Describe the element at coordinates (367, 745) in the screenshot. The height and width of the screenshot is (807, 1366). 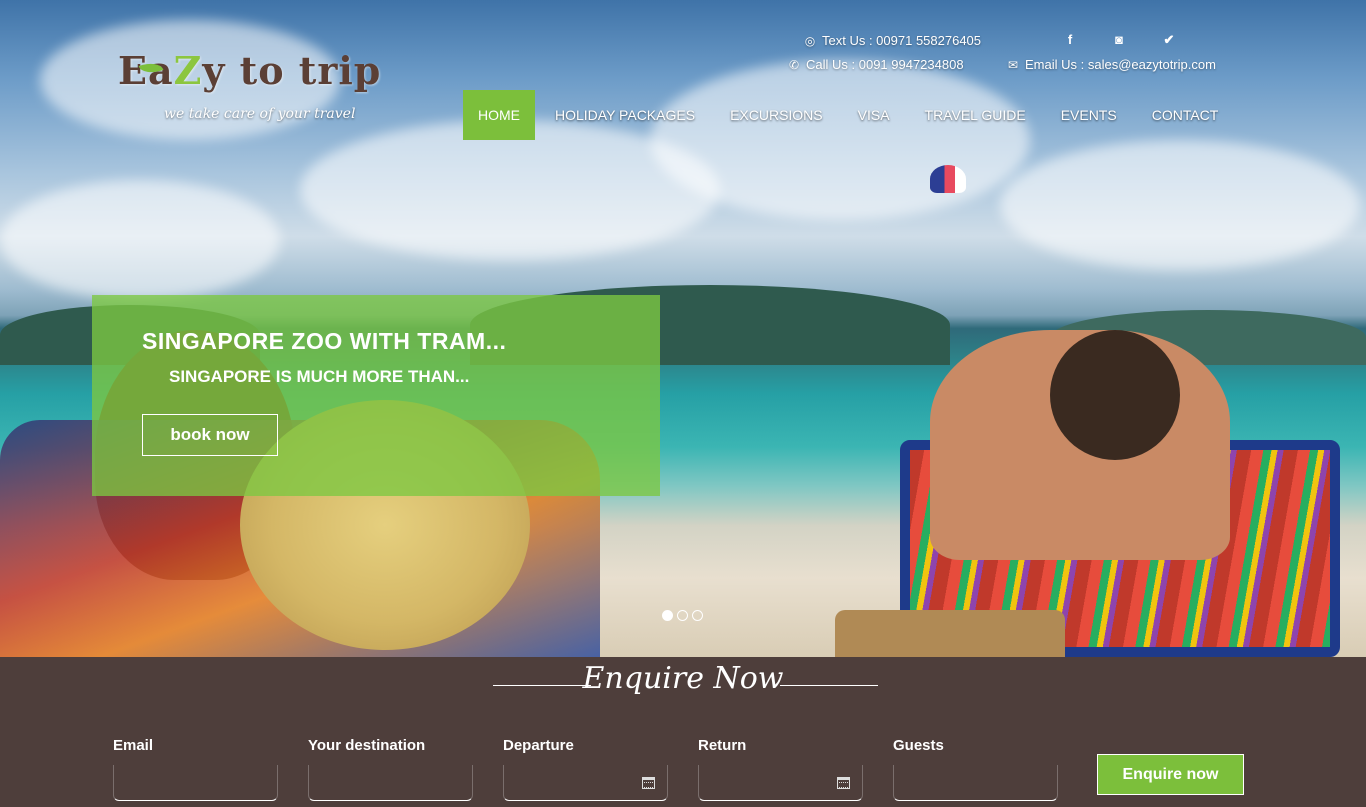
I see `destination-label: Your destination` at that location.